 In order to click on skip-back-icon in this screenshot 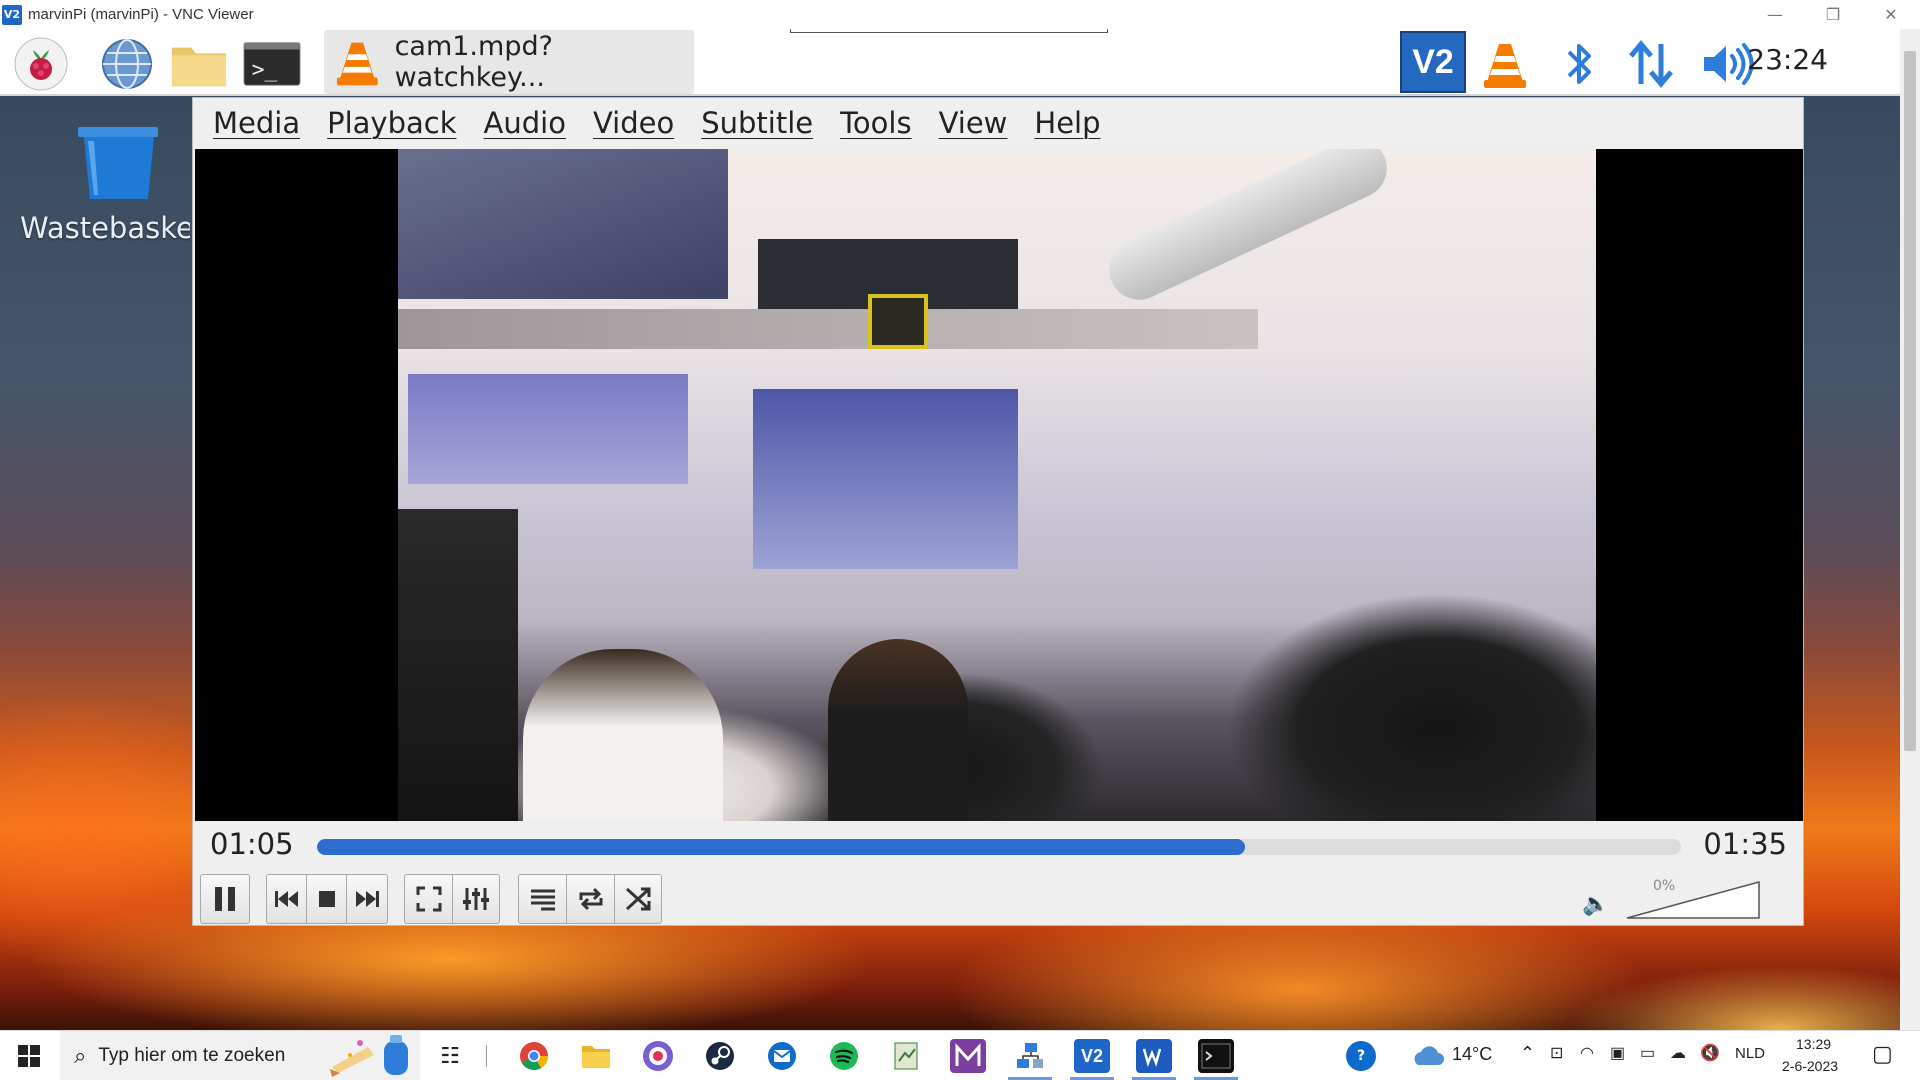, I will do `click(286, 899)`.